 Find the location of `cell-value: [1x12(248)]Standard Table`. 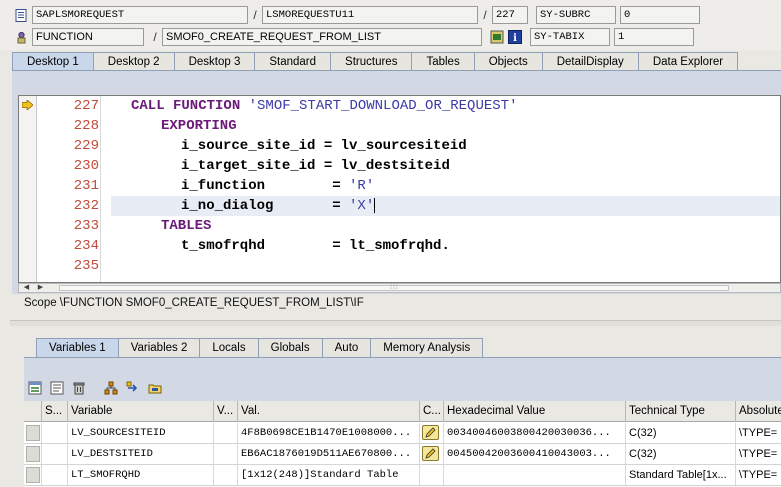

cell-value: [1x12(248)]Standard Table is located at coordinates (329, 475).